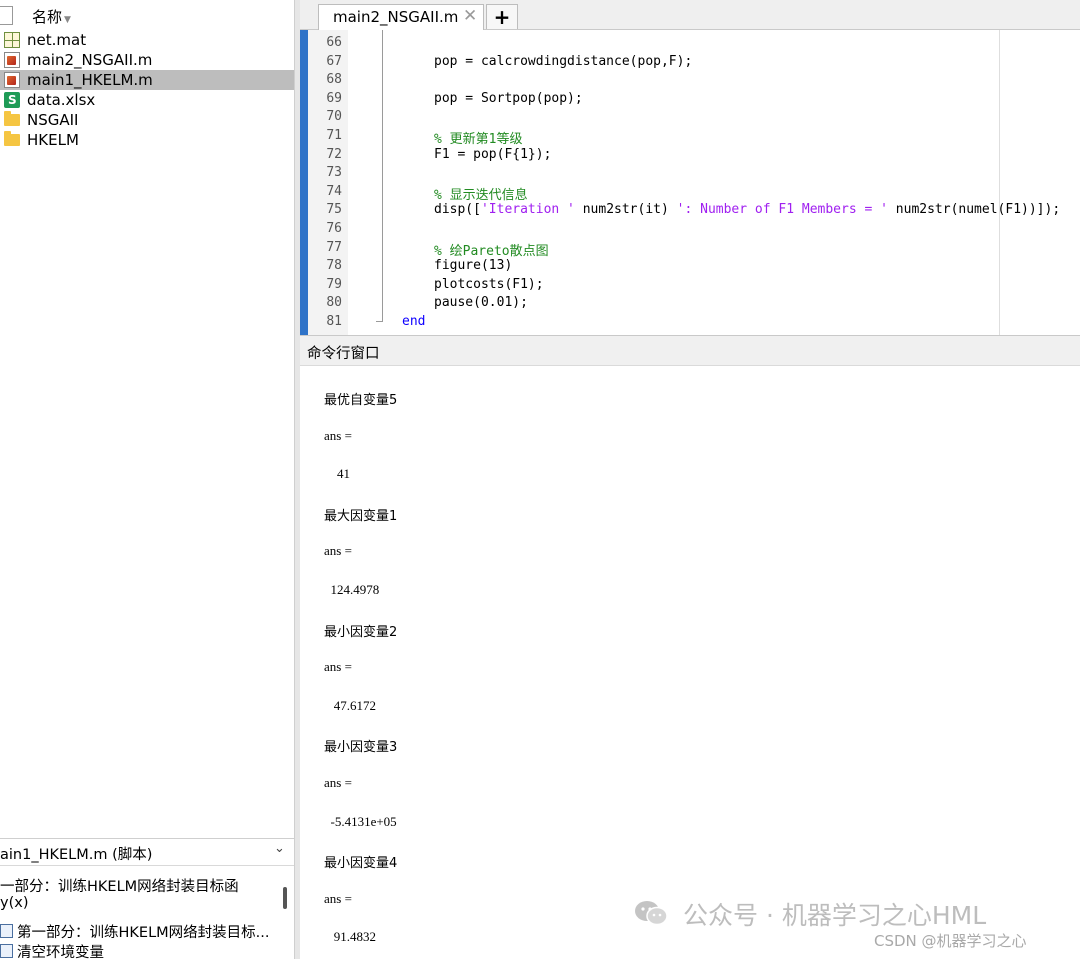  What do you see at coordinates (350, 705) in the screenshot?
I see `output-line: 47.6172` at bounding box center [350, 705].